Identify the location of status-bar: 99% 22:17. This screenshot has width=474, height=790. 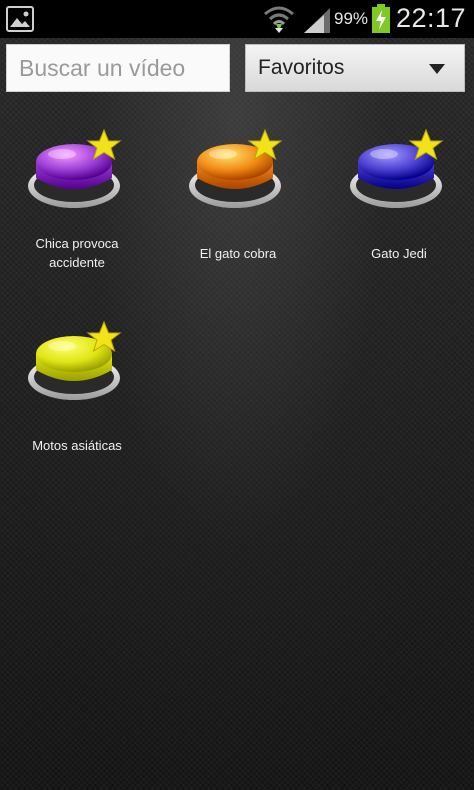
(237, 19).